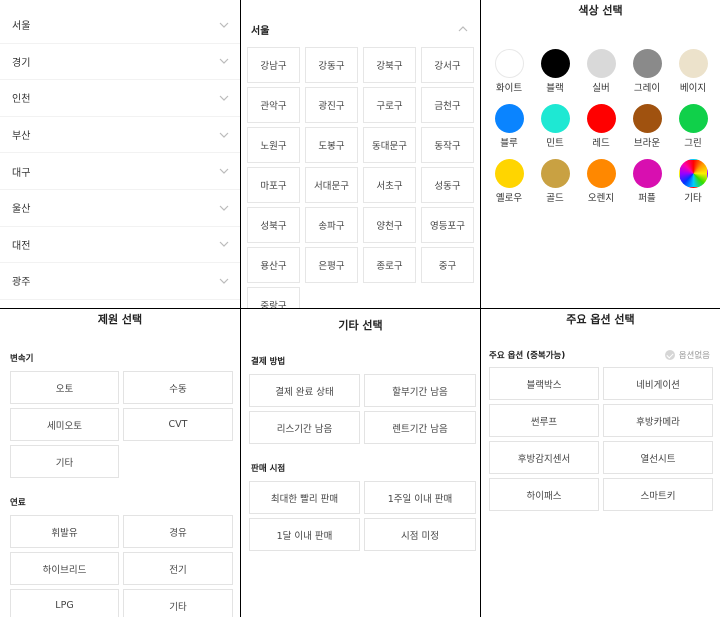  I want to click on district-button: 성북구, so click(273, 225).